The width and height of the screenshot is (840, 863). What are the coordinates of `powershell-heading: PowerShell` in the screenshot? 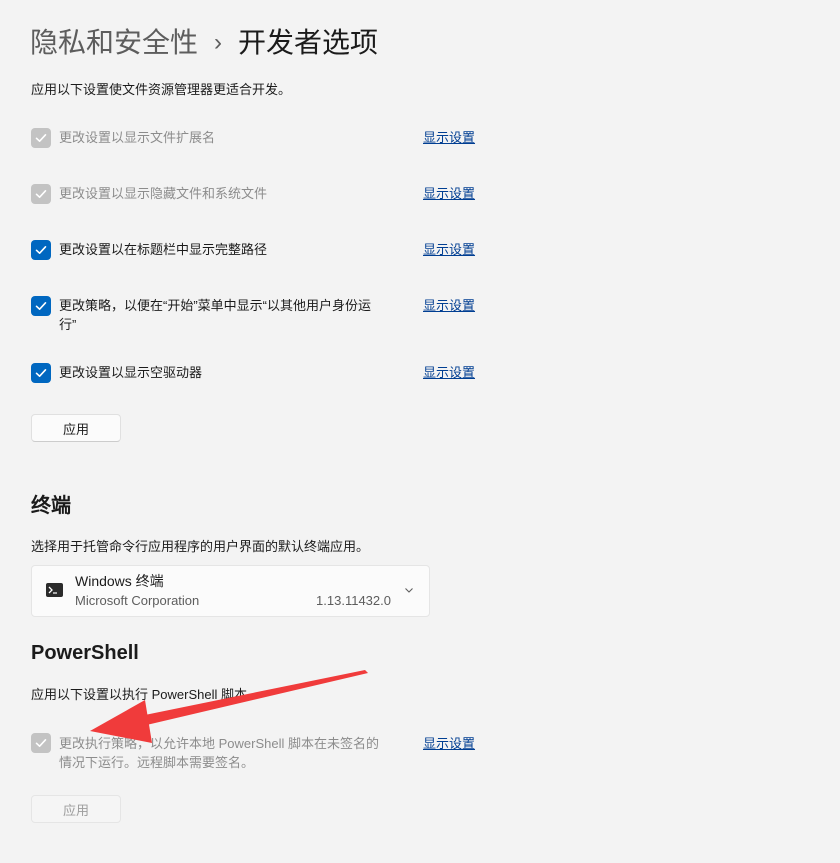 It's located at (85, 653).